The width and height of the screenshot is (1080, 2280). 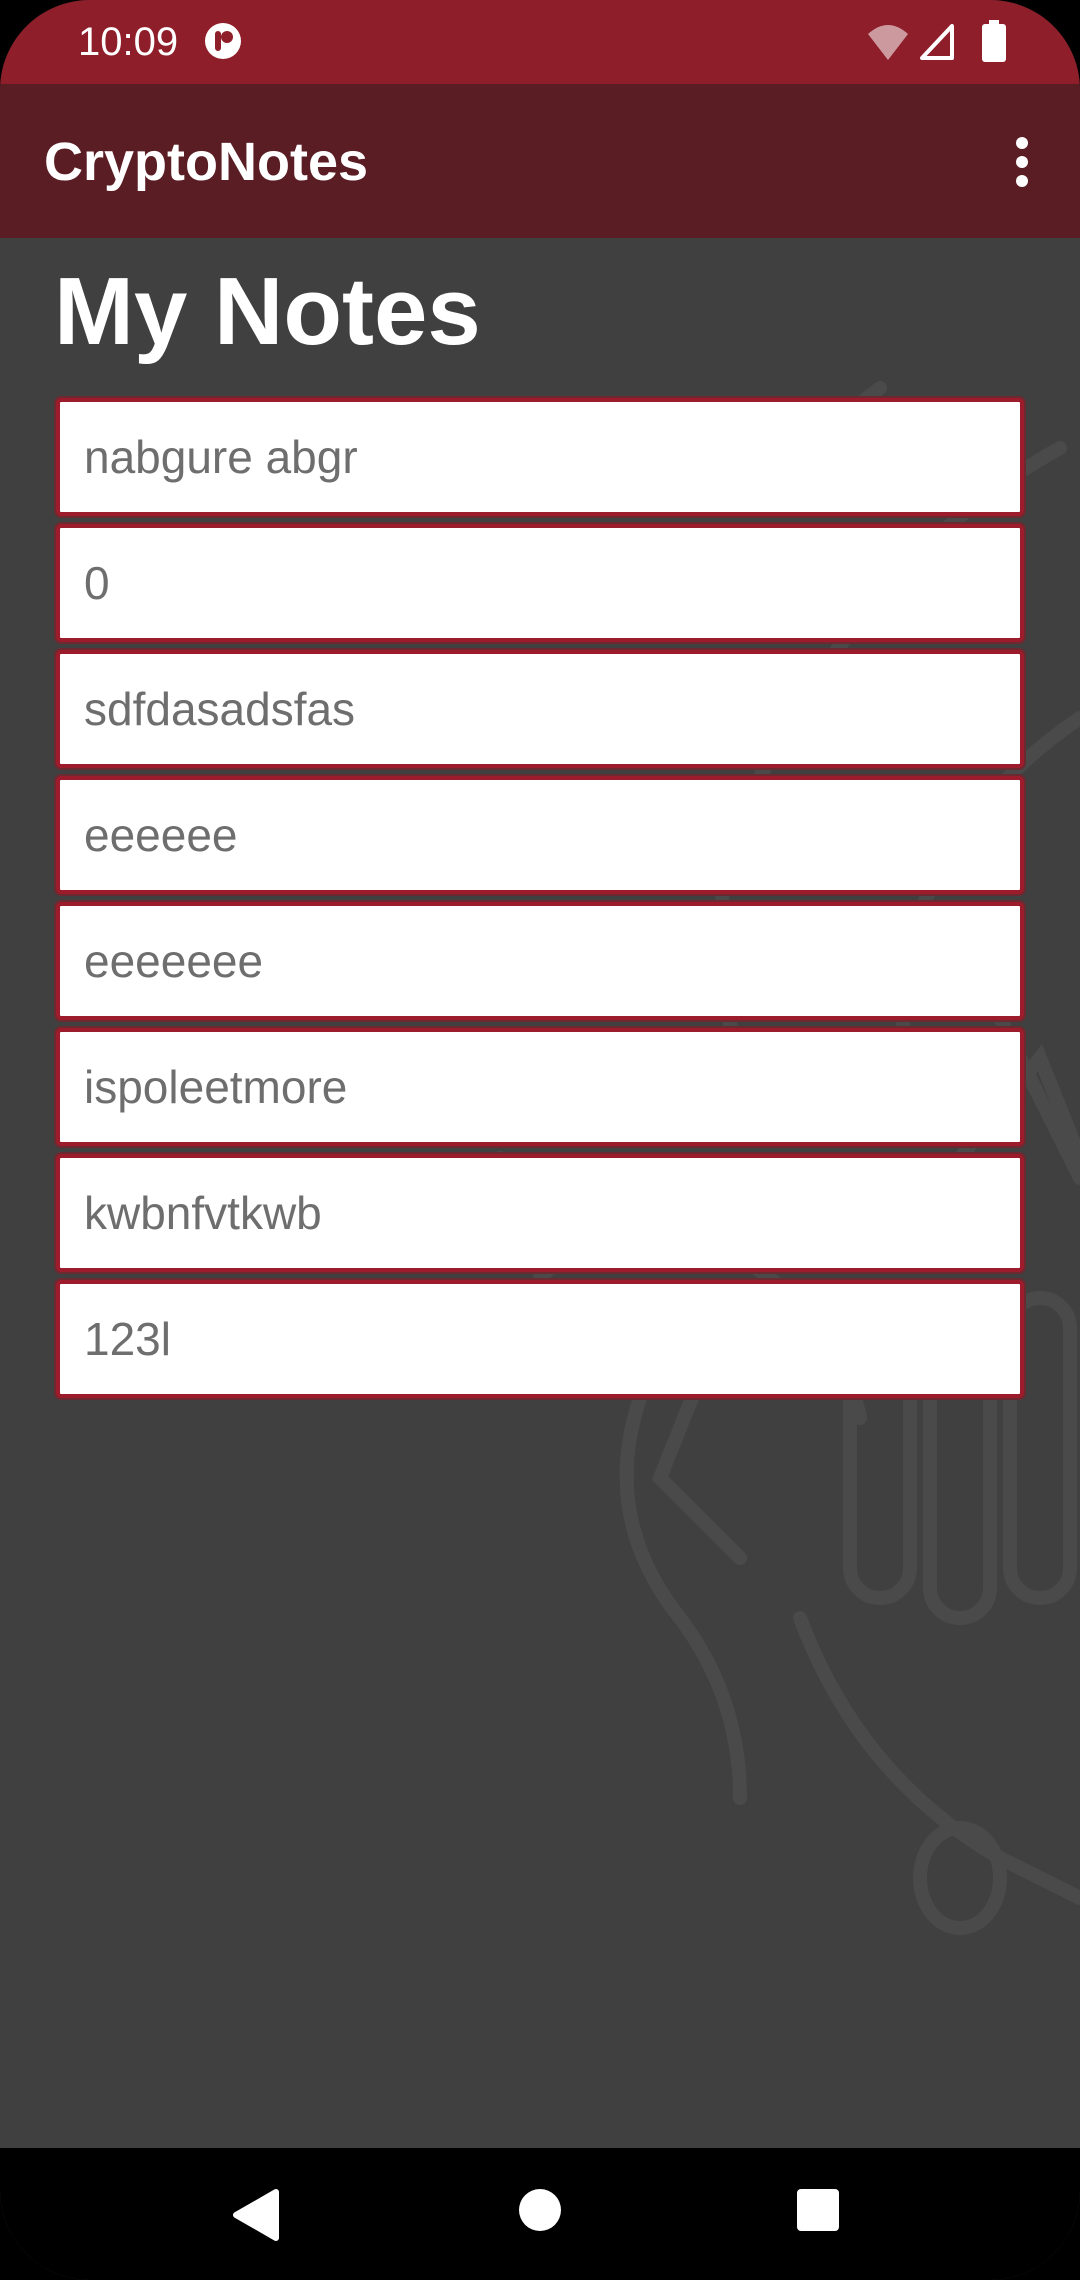 I want to click on note-title: sdfdasadsfas, so click(x=220, y=709).